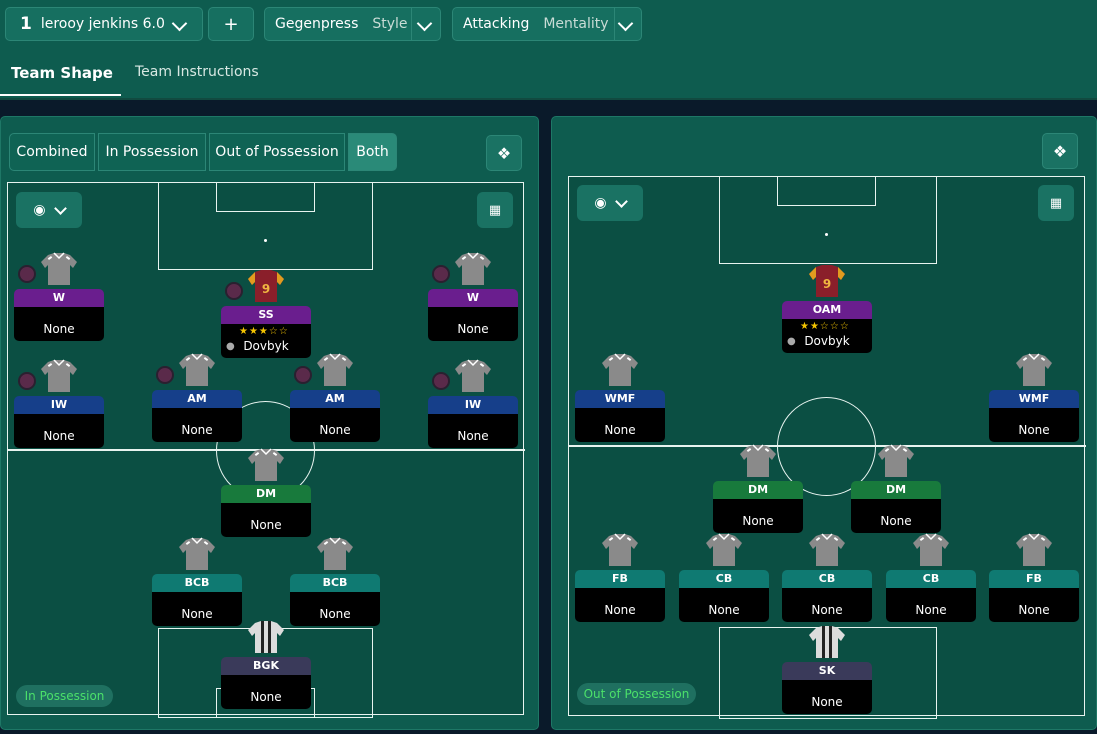  I want to click on player-name: Dovbyk, so click(827, 341).